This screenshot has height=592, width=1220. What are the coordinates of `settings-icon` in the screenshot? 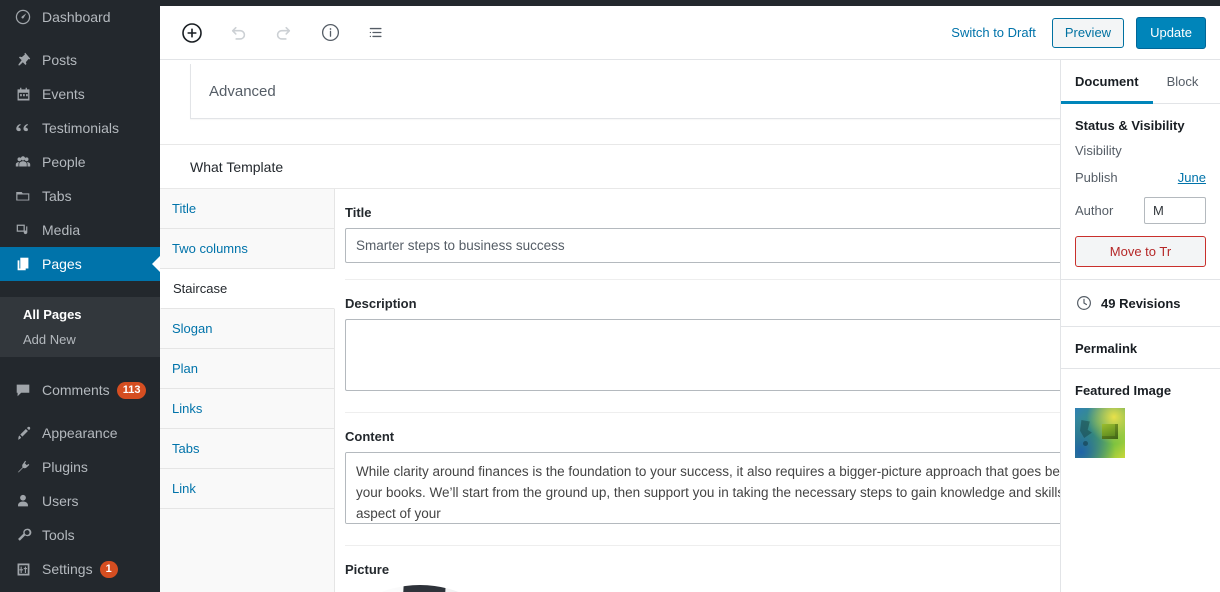 It's located at (23, 569).